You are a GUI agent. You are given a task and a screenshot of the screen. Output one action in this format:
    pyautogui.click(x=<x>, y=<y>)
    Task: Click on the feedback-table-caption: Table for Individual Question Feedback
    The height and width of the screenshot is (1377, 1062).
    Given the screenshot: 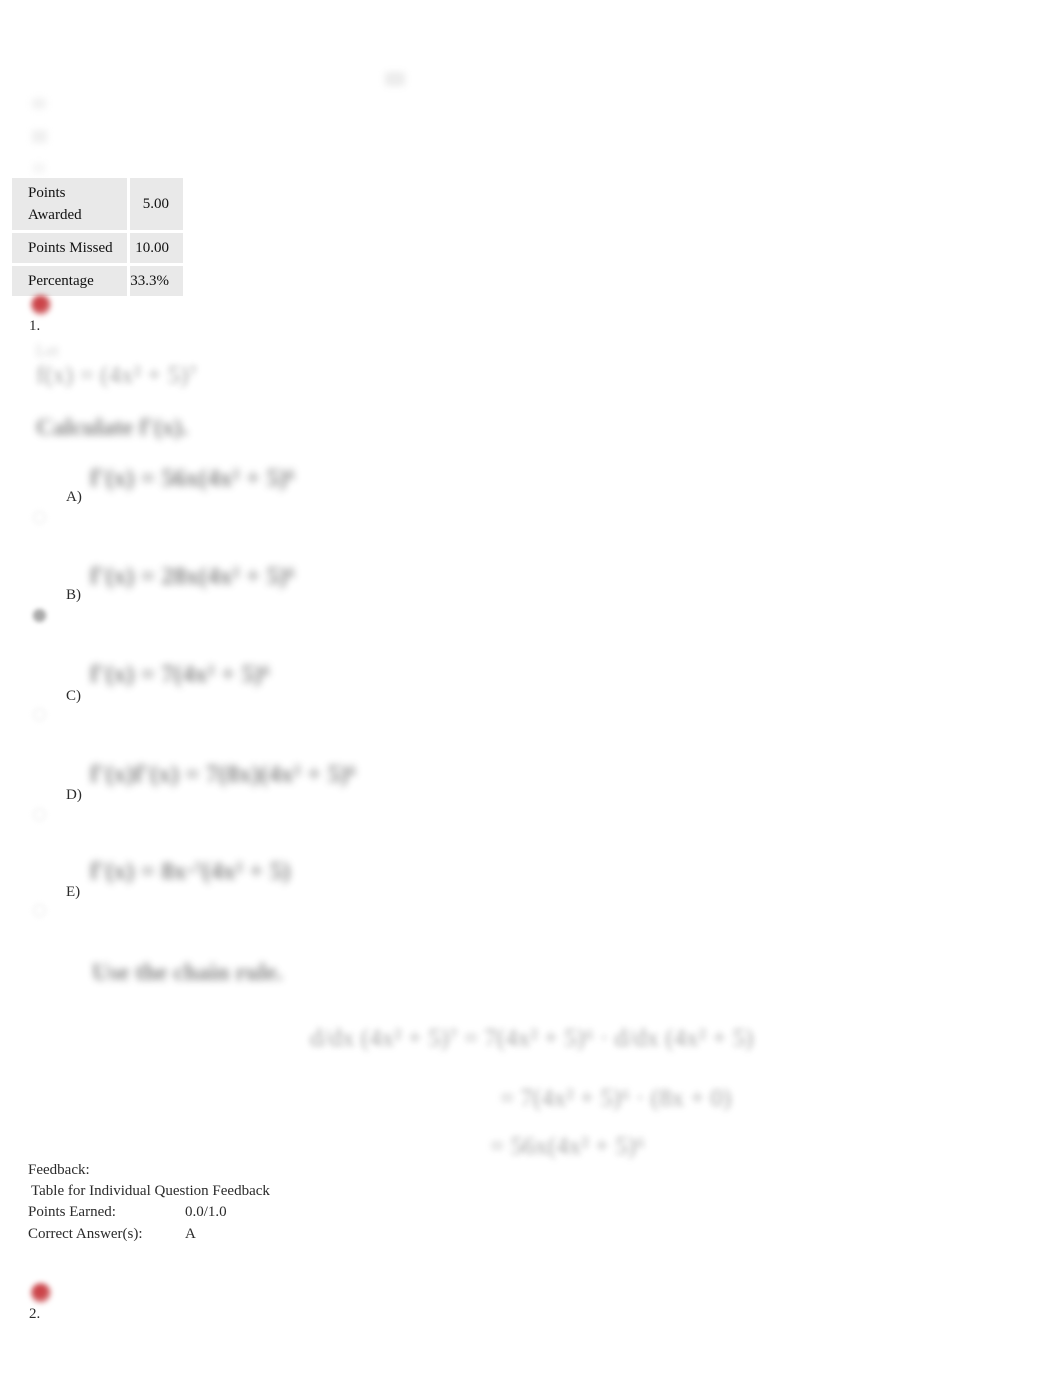 What is the action you would take?
    pyautogui.click(x=150, y=1191)
    